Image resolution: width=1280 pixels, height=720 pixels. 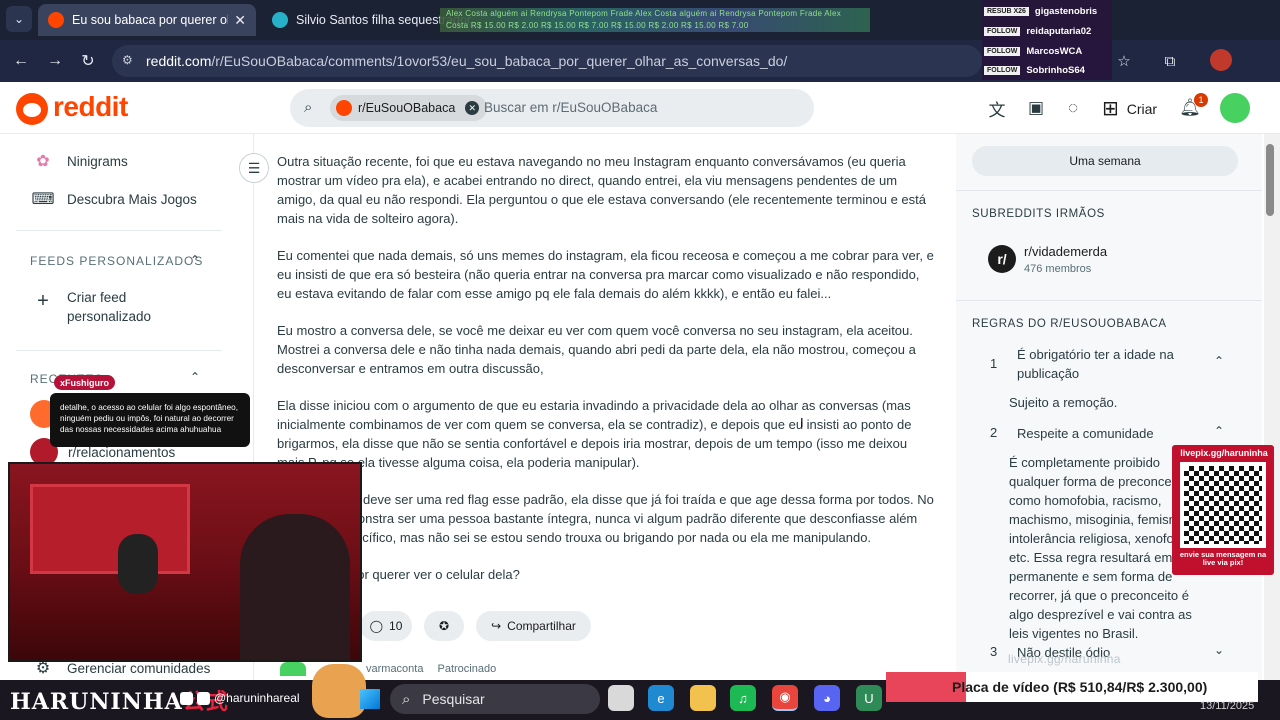 What do you see at coordinates (743, 698) in the screenshot?
I see `spotify-icon: ♫` at bounding box center [743, 698].